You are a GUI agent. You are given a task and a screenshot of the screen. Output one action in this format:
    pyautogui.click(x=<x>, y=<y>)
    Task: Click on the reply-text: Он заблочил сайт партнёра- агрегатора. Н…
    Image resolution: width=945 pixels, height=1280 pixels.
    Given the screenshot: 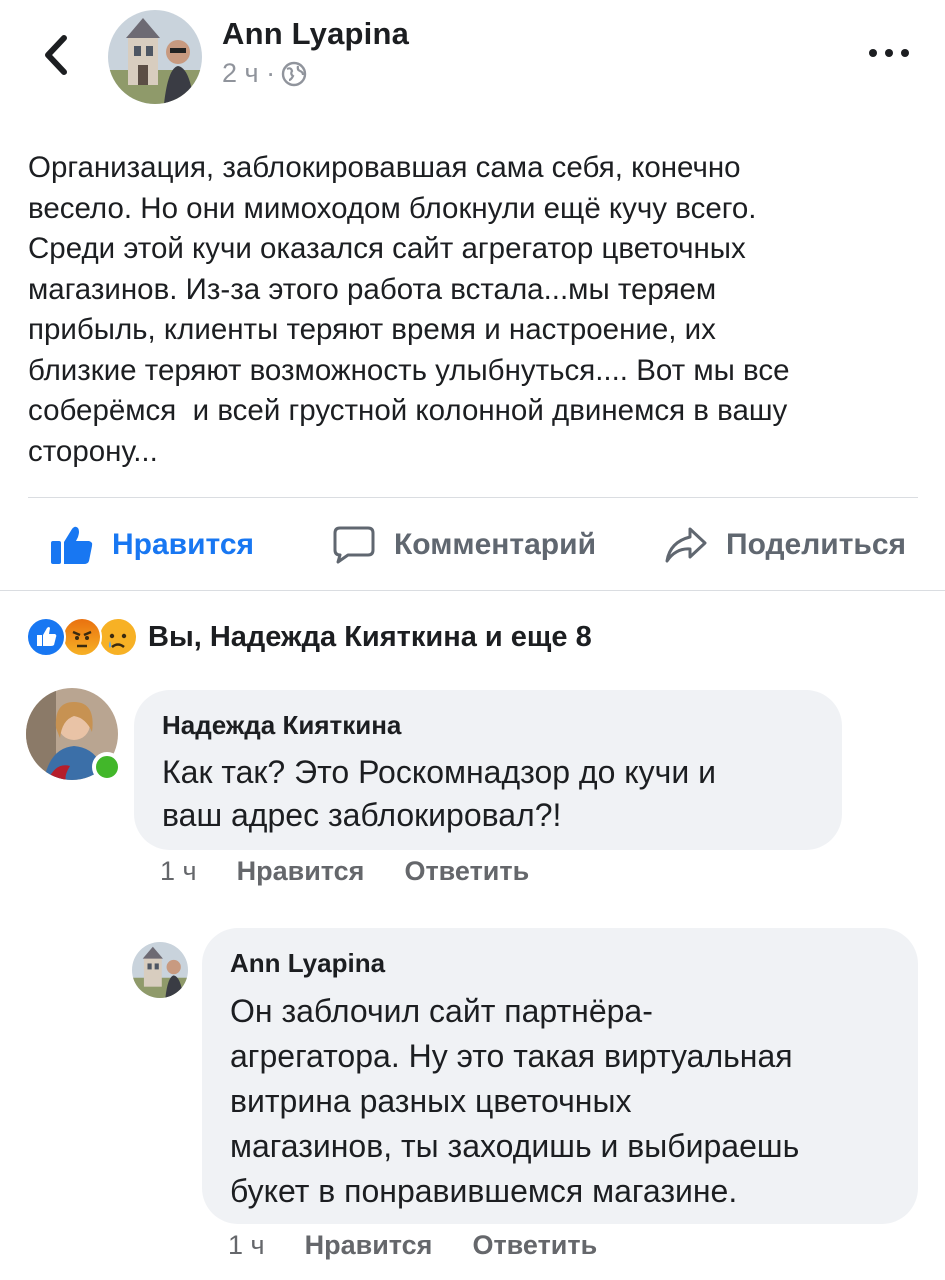 What is the action you would take?
    pyautogui.click(x=515, y=1101)
    